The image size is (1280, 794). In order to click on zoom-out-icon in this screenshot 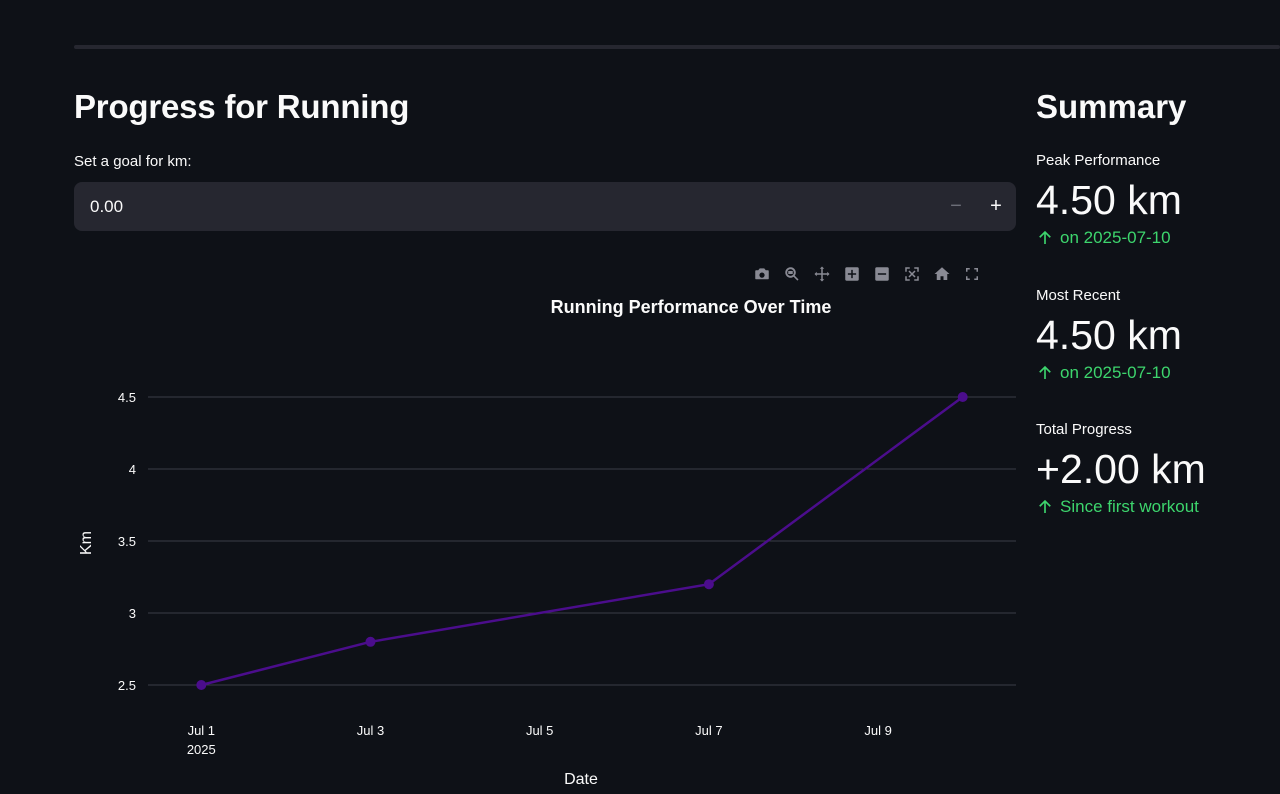, I will do `click(881, 274)`.